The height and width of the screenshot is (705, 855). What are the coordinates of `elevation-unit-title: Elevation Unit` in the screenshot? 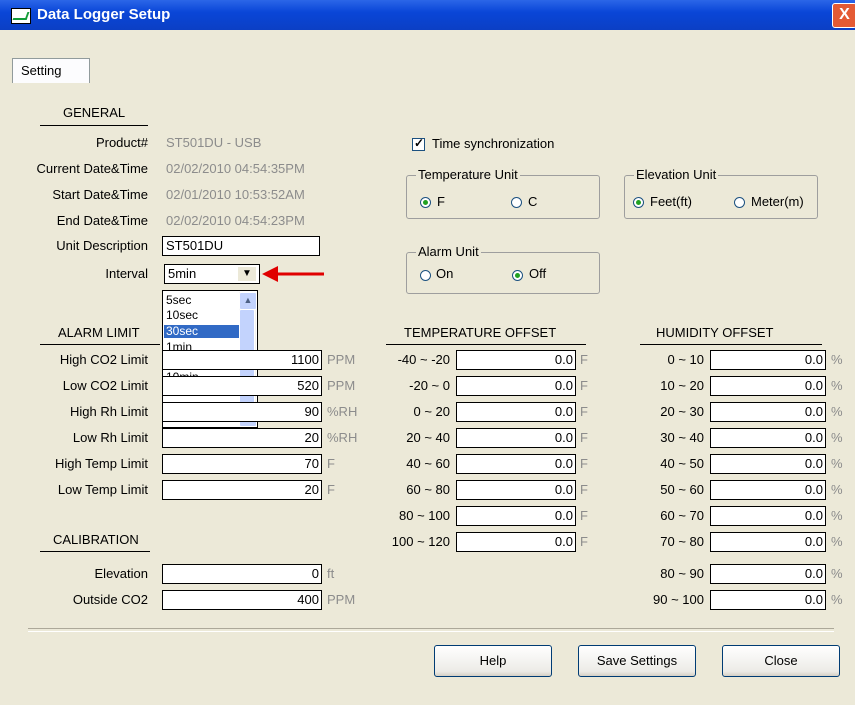 It's located at (676, 174).